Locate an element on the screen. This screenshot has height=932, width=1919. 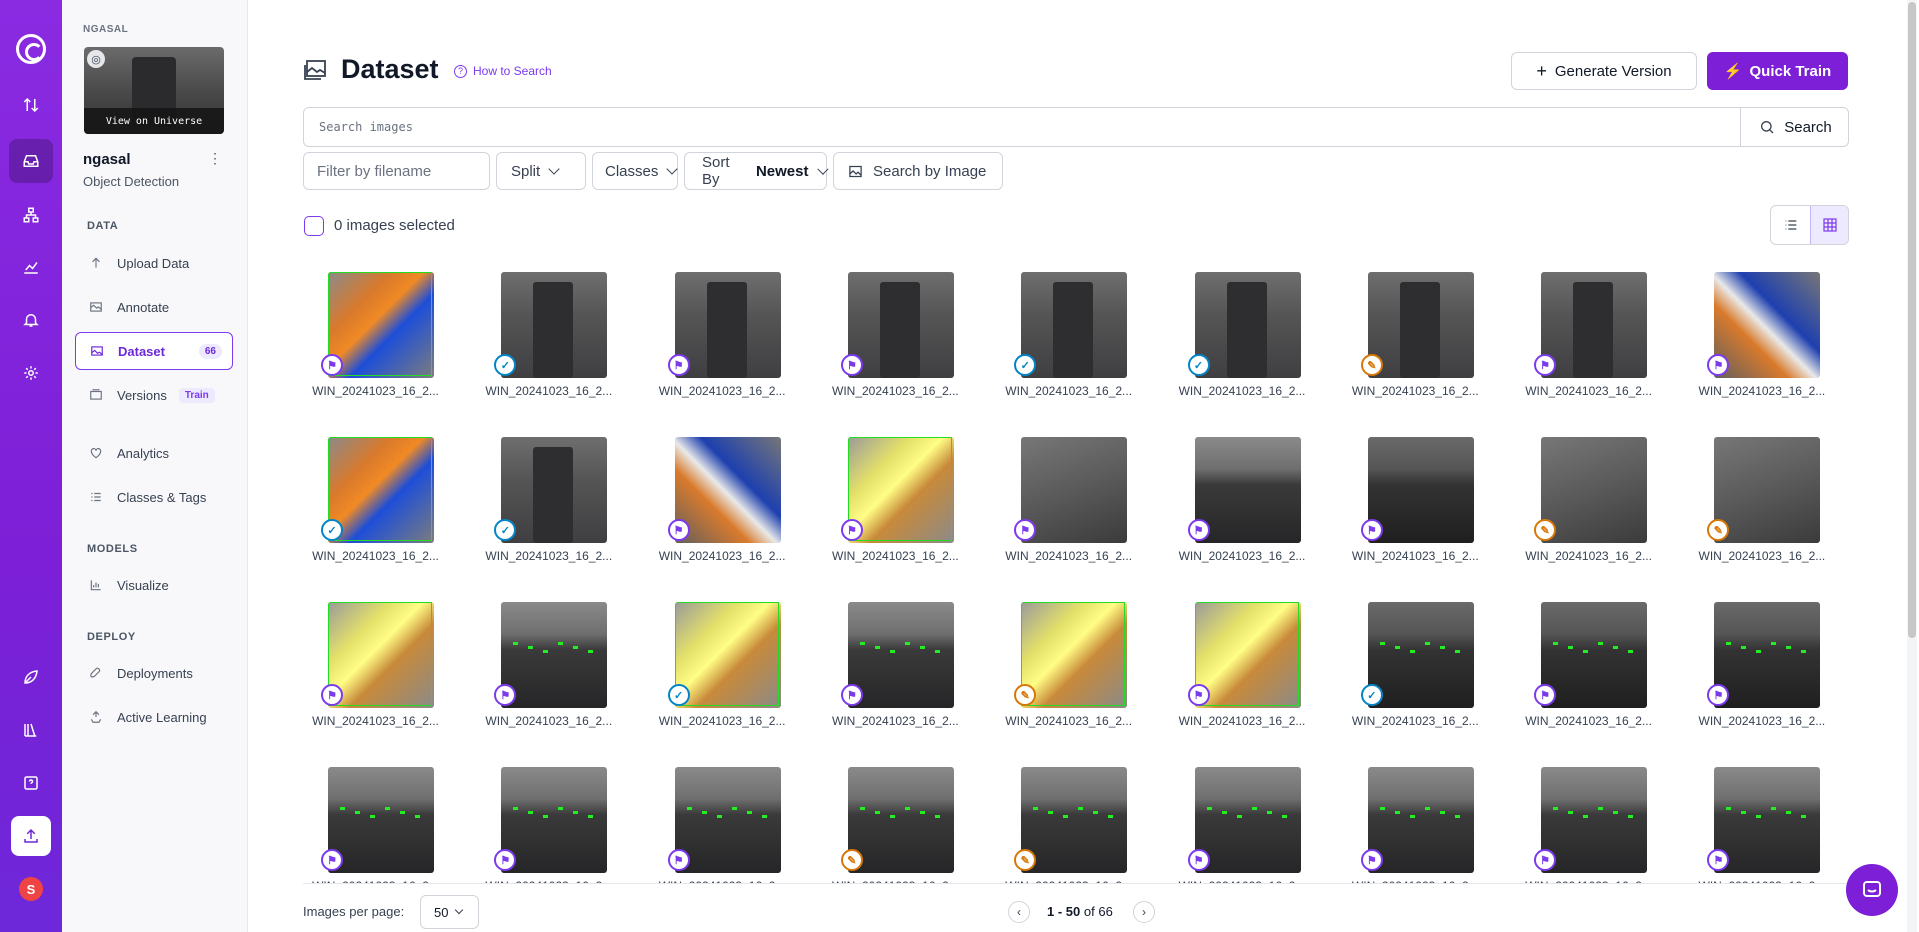
how-to-search-link: ? How to Search is located at coordinates (503, 71).